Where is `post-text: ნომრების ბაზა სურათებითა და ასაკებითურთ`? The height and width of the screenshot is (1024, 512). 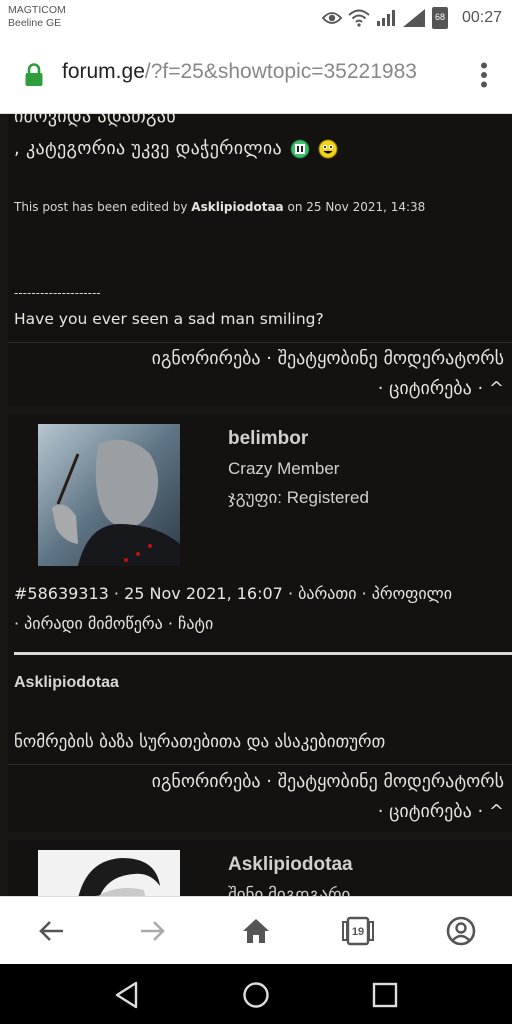 post-text: ნომრების ბაზა სურათებითა და ასაკებითურთ is located at coordinates (200, 742).